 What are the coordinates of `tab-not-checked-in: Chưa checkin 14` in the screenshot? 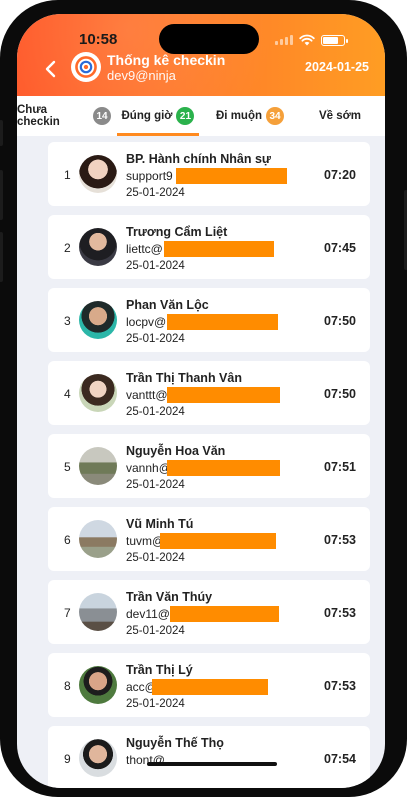 It's located at (64, 116).